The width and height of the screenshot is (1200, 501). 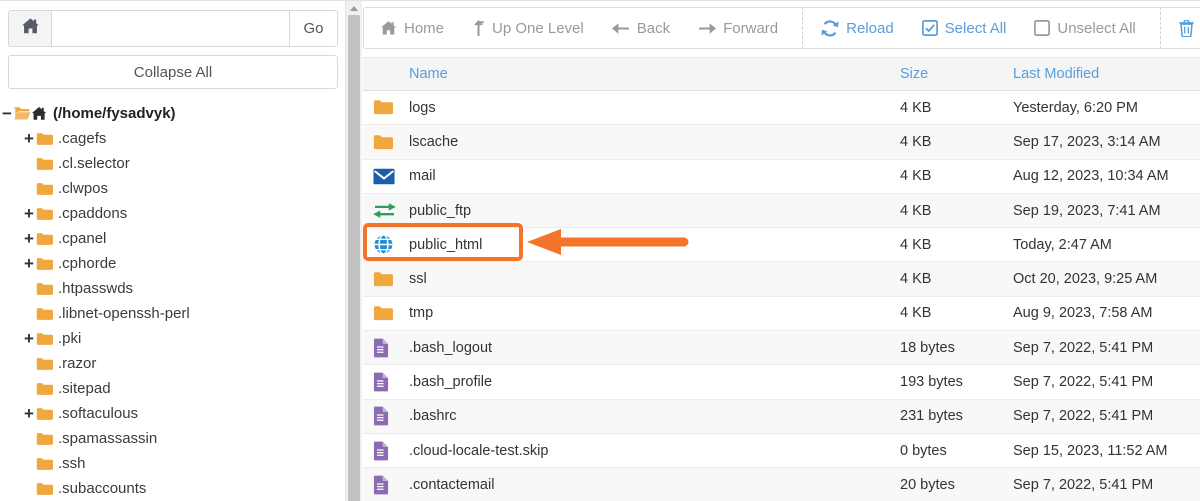 I want to click on cell-size: 231 bytes, so click(x=931, y=416).